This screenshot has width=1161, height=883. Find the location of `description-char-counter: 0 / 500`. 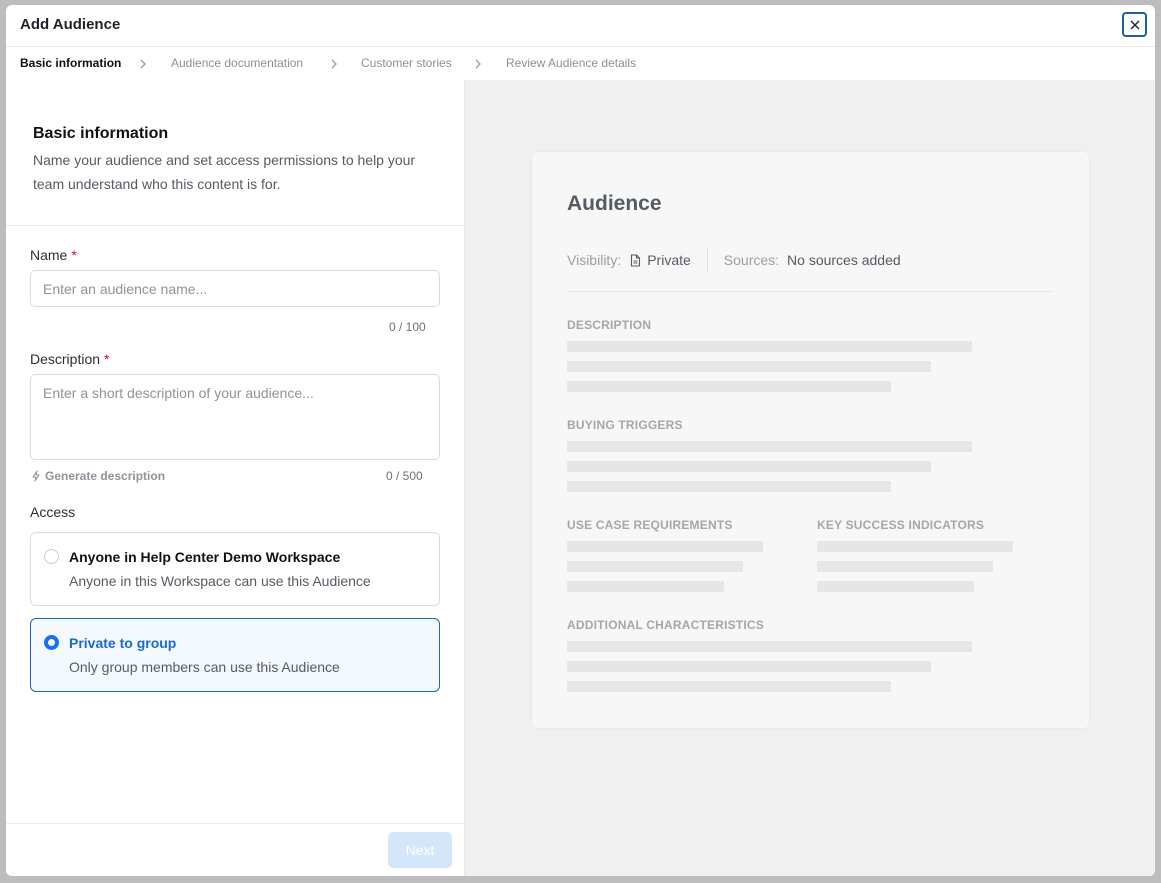

description-char-counter: 0 / 500 is located at coordinates (404, 476).